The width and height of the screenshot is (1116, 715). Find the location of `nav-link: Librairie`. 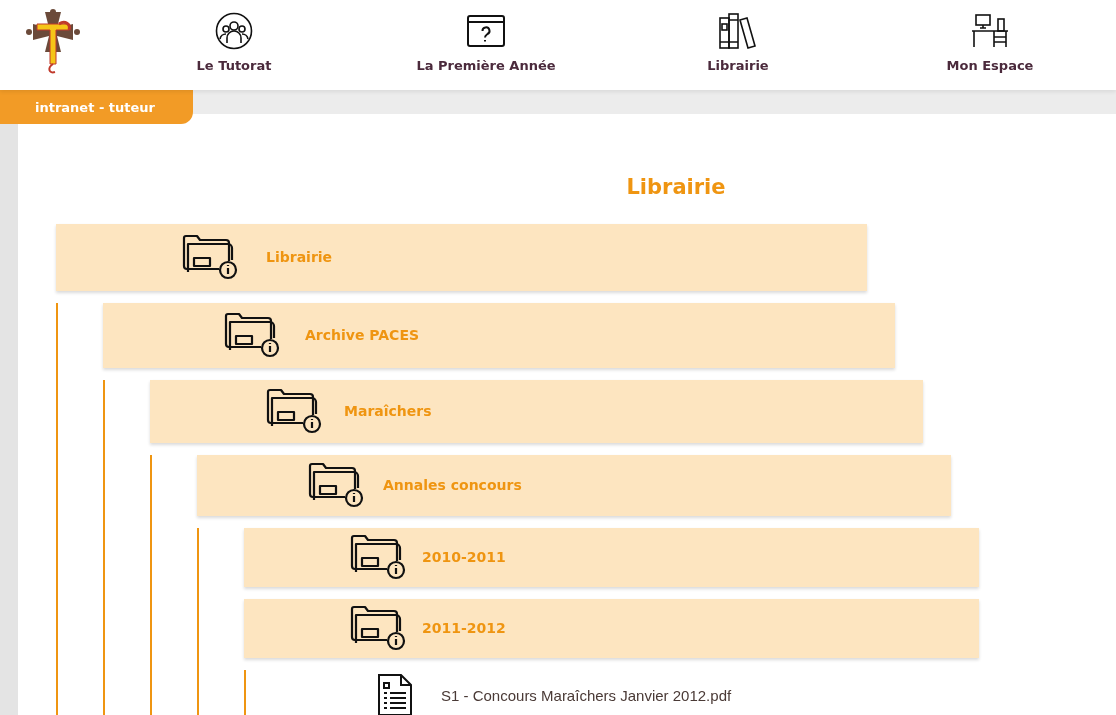

nav-link: Librairie is located at coordinates (738, 38).